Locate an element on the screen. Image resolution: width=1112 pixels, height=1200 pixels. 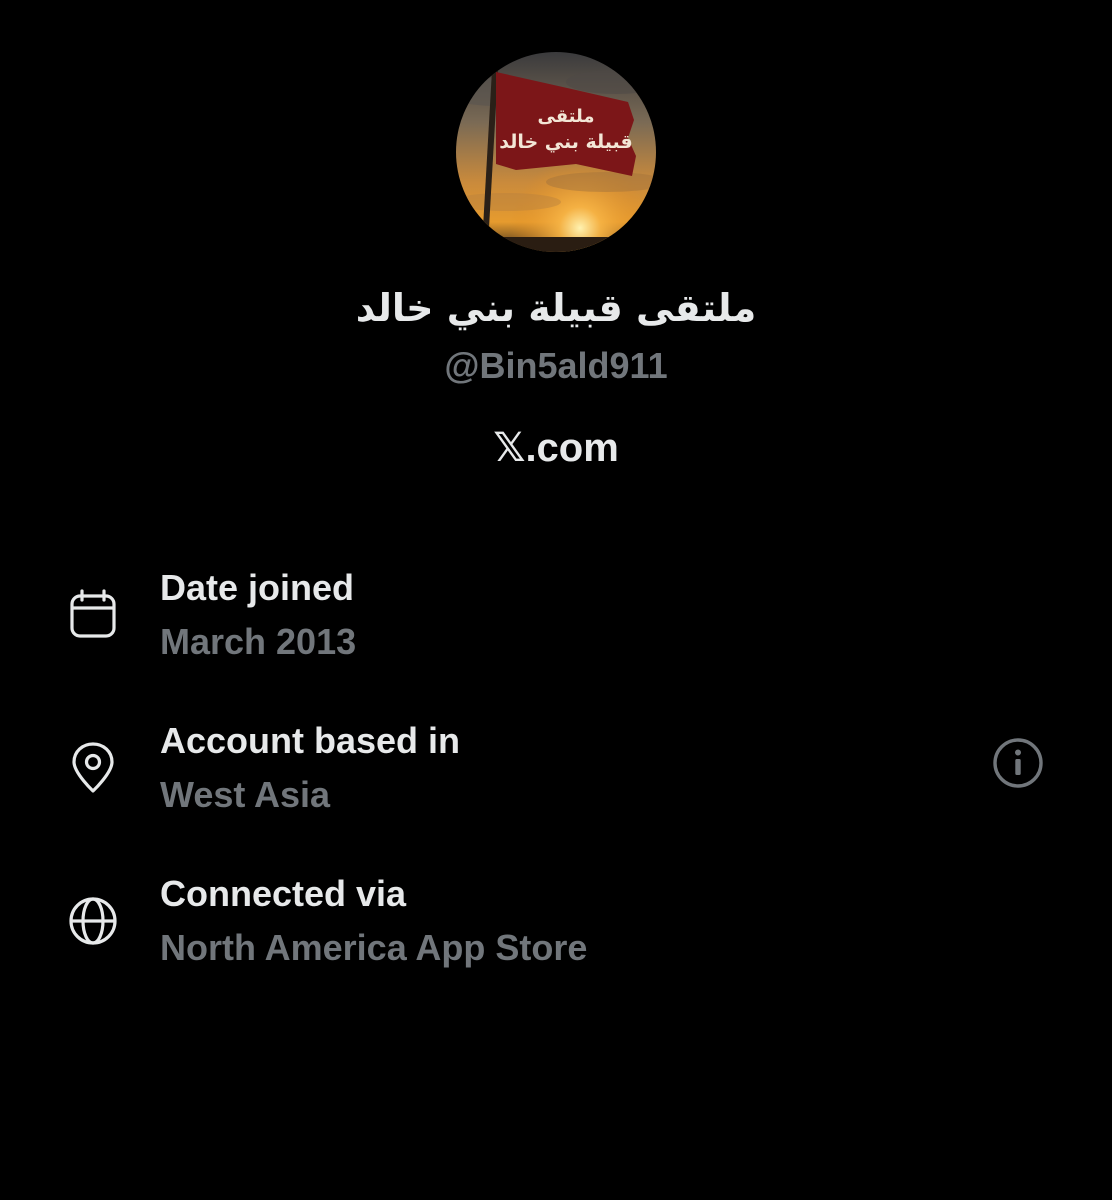
profile-avatar: ملتقى قبيلة بني خالد is located at coordinates (556, 152).